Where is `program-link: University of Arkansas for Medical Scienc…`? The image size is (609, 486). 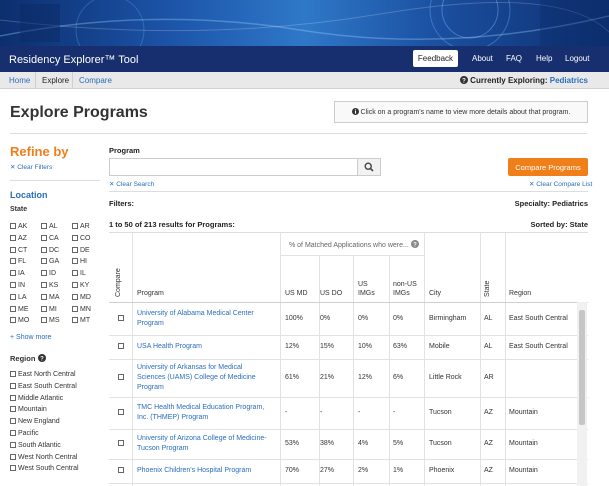 program-link: University of Arkansas for Medical Scienc… is located at coordinates (207, 378).